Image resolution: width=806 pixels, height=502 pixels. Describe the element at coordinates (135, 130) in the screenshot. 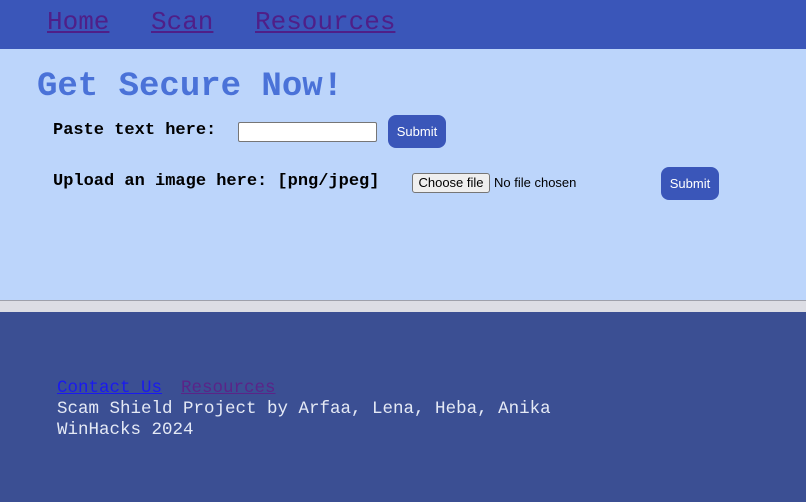

I see `paste-text-label: Paste text here:` at that location.